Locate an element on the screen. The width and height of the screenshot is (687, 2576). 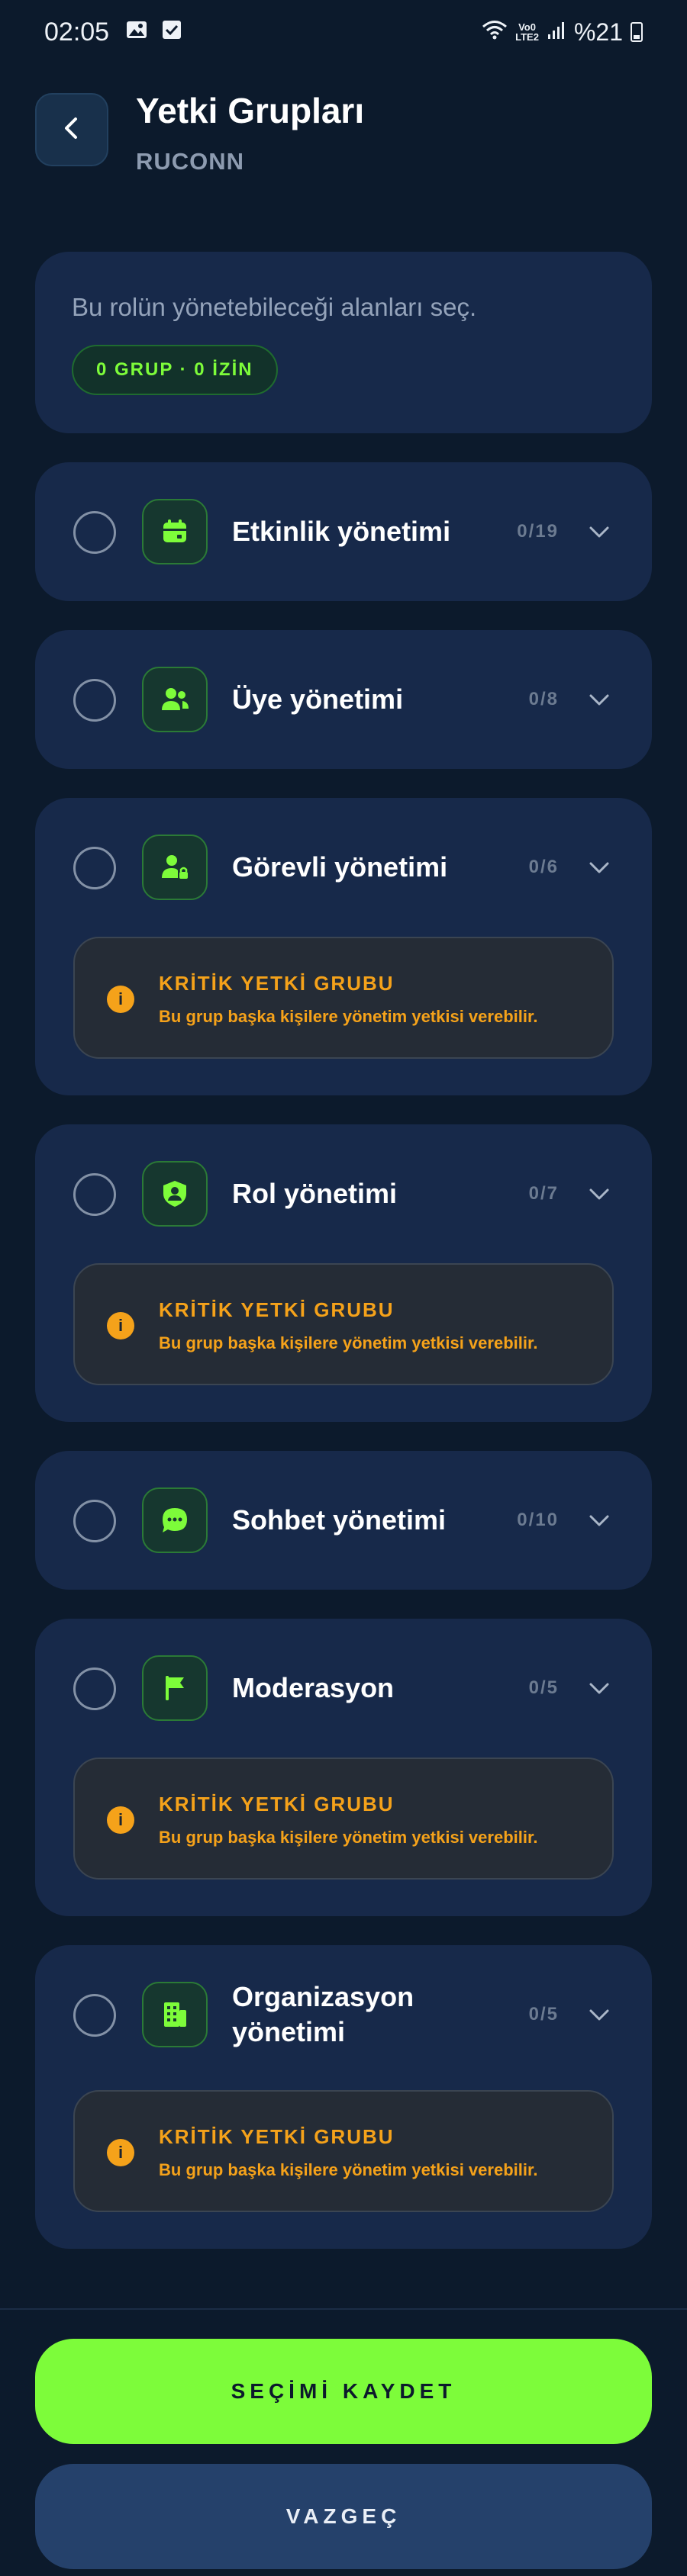
image-icon is located at coordinates (136, 32).